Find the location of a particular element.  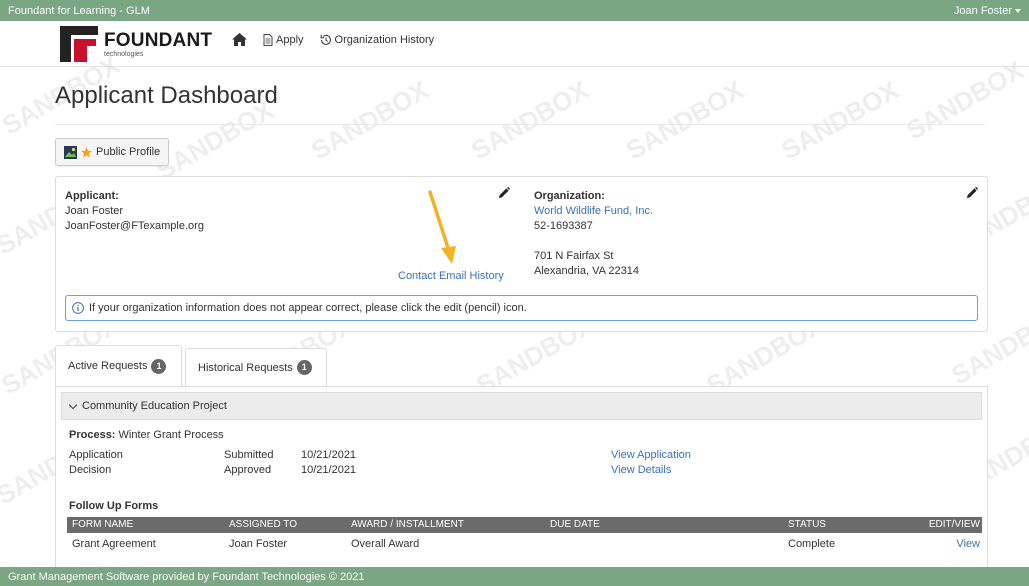

annotation-arrow-icon is located at coordinates (442, 227).